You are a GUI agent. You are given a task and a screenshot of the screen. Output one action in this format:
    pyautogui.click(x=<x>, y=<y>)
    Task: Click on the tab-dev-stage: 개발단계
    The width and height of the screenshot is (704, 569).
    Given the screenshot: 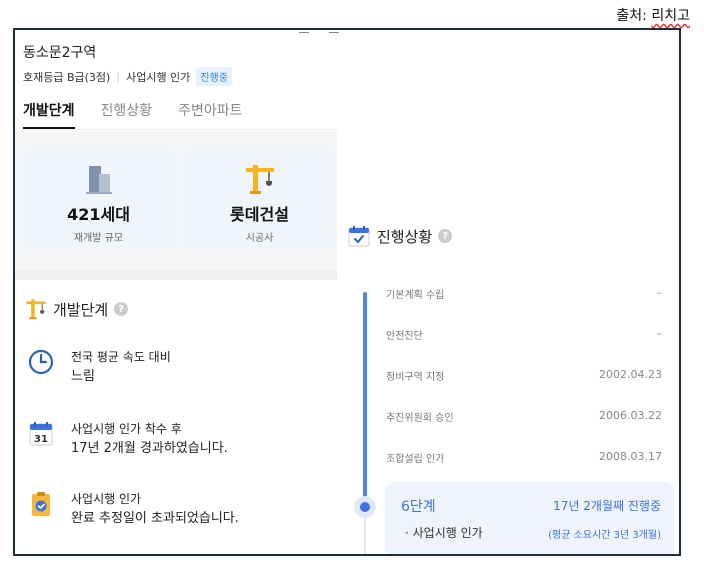 What is the action you would take?
    pyautogui.click(x=49, y=114)
    